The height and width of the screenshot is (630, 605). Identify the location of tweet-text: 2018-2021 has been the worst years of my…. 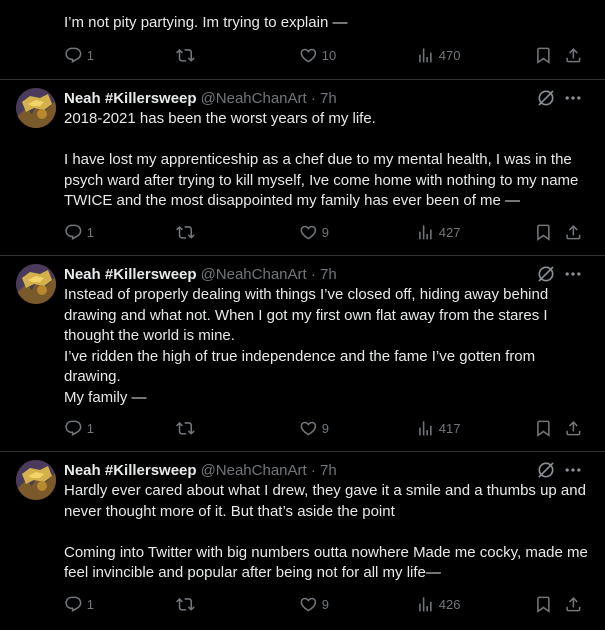
(321, 159).